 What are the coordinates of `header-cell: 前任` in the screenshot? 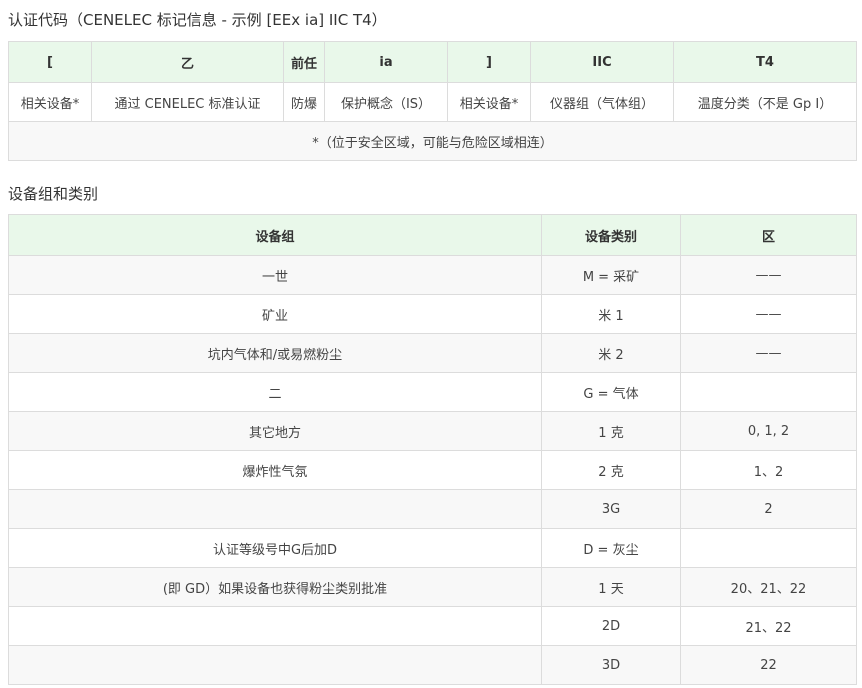 It's located at (304, 62).